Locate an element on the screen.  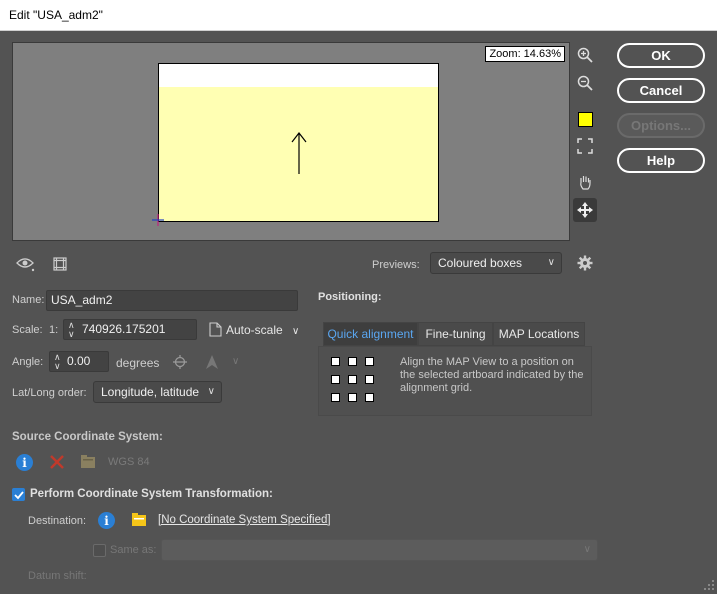
window-title: Edit "USA_adm2" is located at coordinates (358, 15).